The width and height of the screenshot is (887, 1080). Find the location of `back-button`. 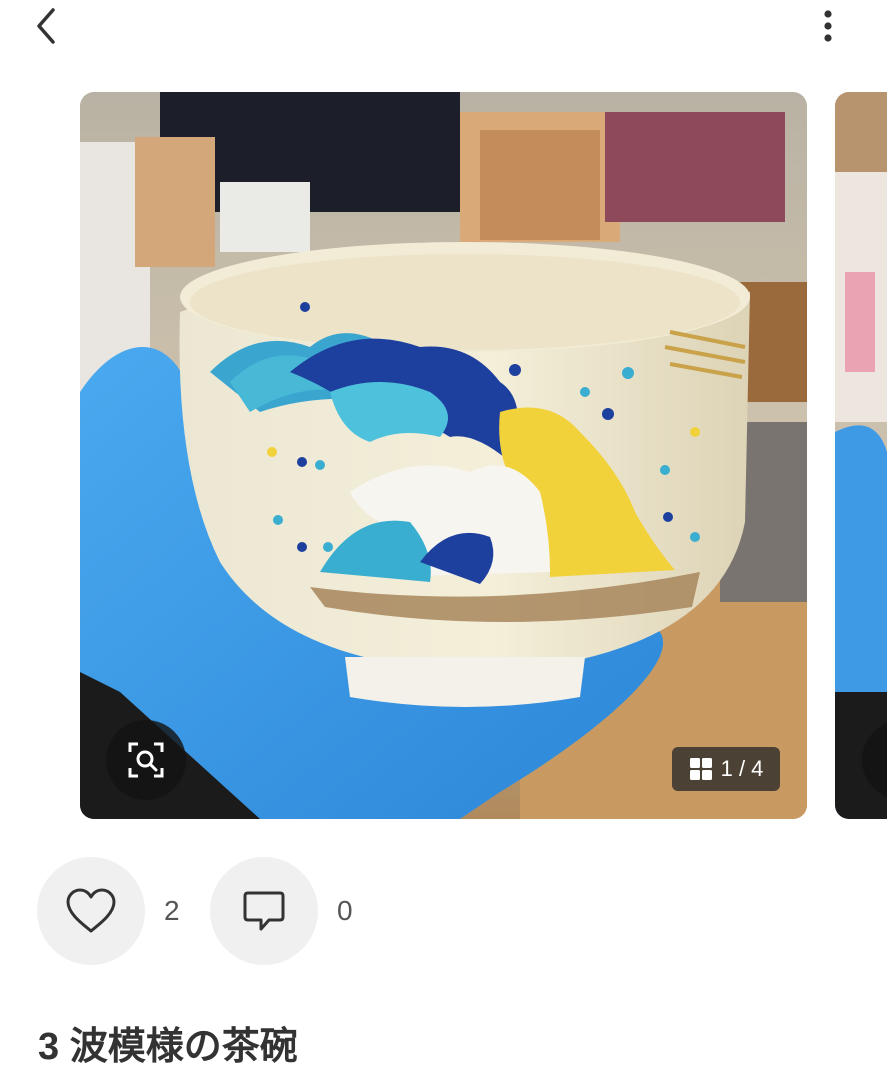

back-button is located at coordinates (46, 26).